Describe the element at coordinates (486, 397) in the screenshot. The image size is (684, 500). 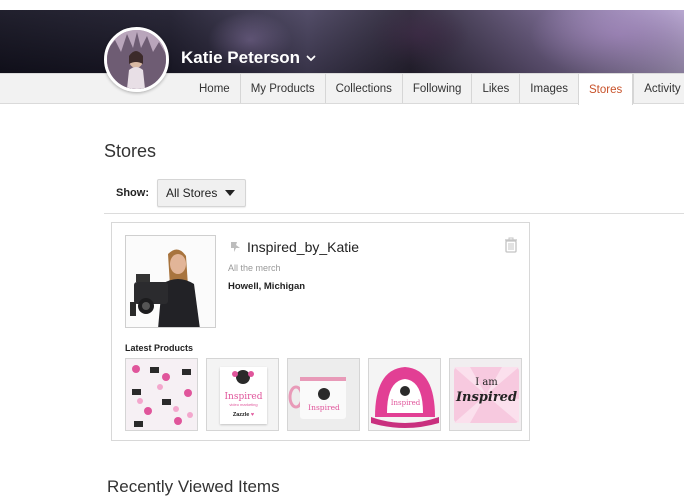
I see `mousepad-line2: Inspired` at that location.